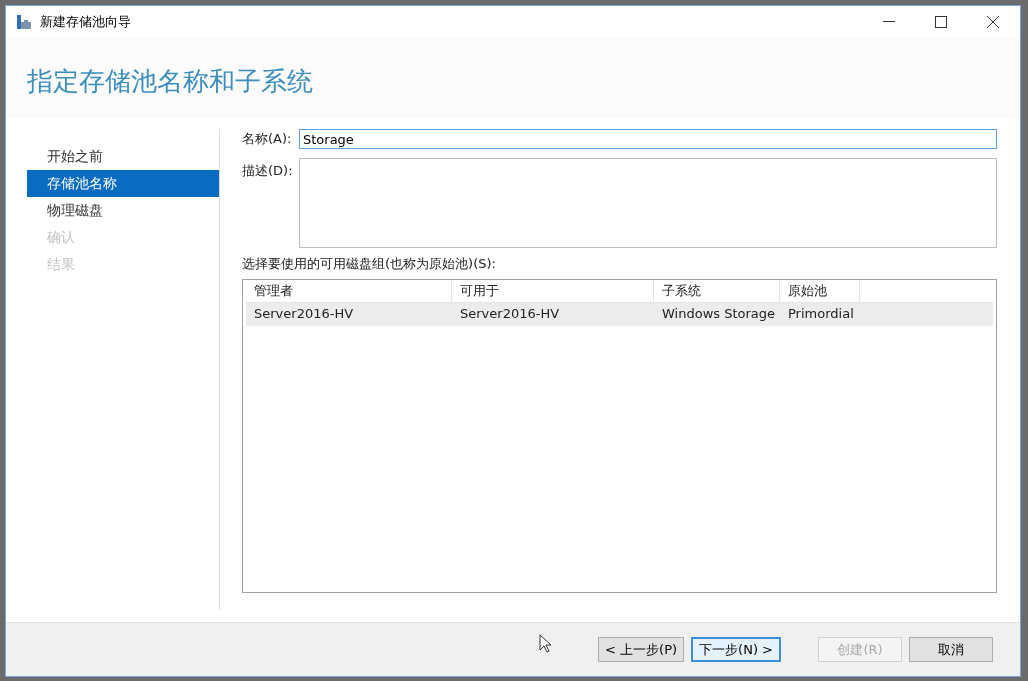 The height and width of the screenshot is (681, 1028). Describe the element at coordinates (123, 210) in the screenshot. I see `wizard-step: 物理磁盘` at that location.